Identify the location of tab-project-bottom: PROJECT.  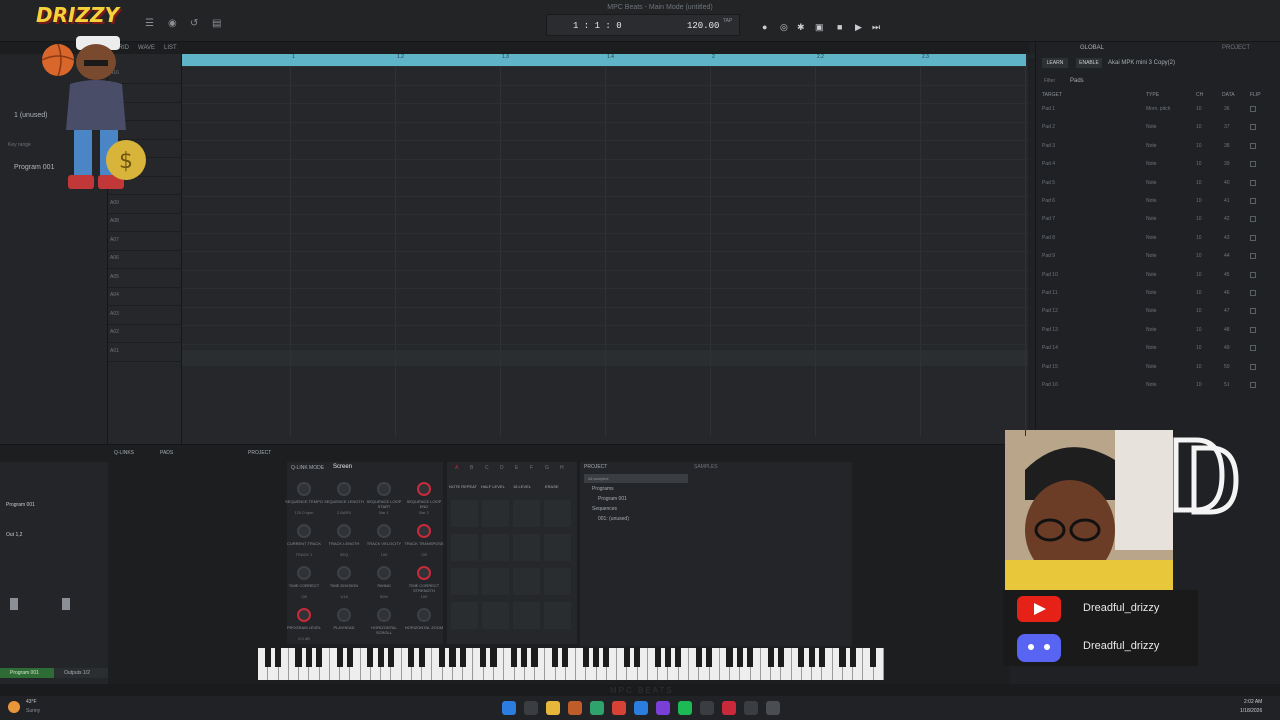
(259, 453).